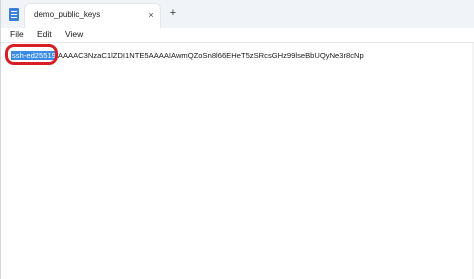  Describe the element at coordinates (237, 35) in the screenshot. I see `menu-bar: File Edit View` at that location.